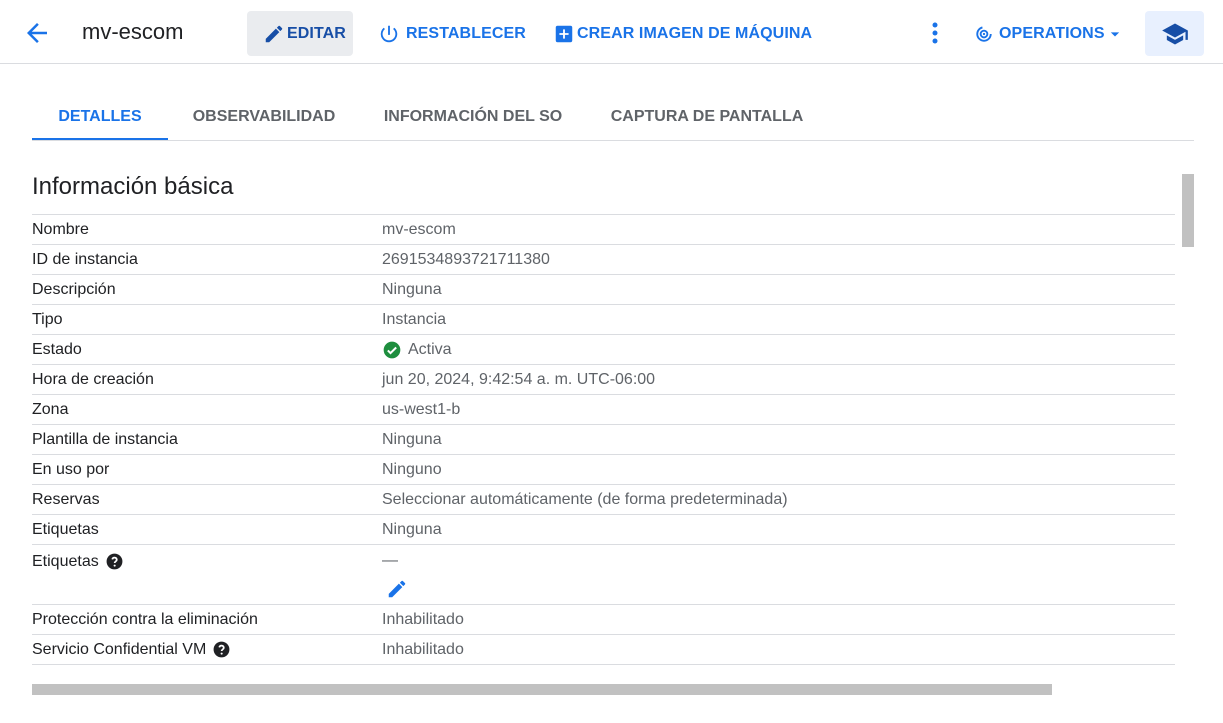 This screenshot has width=1223, height=723. What do you see at coordinates (564, 33) in the screenshot?
I see `add-box-icon` at bounding box center [564, 33].